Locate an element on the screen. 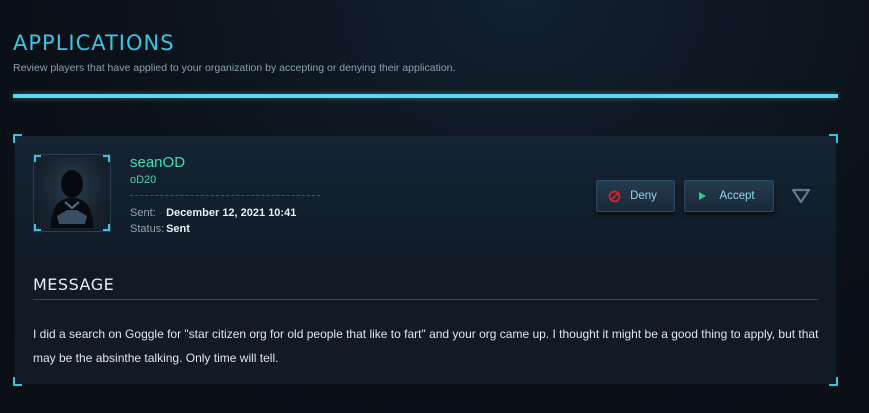 The height and width of the screenshot is (413, 869). accept-button: Accept is located at coordinates (729, 196).